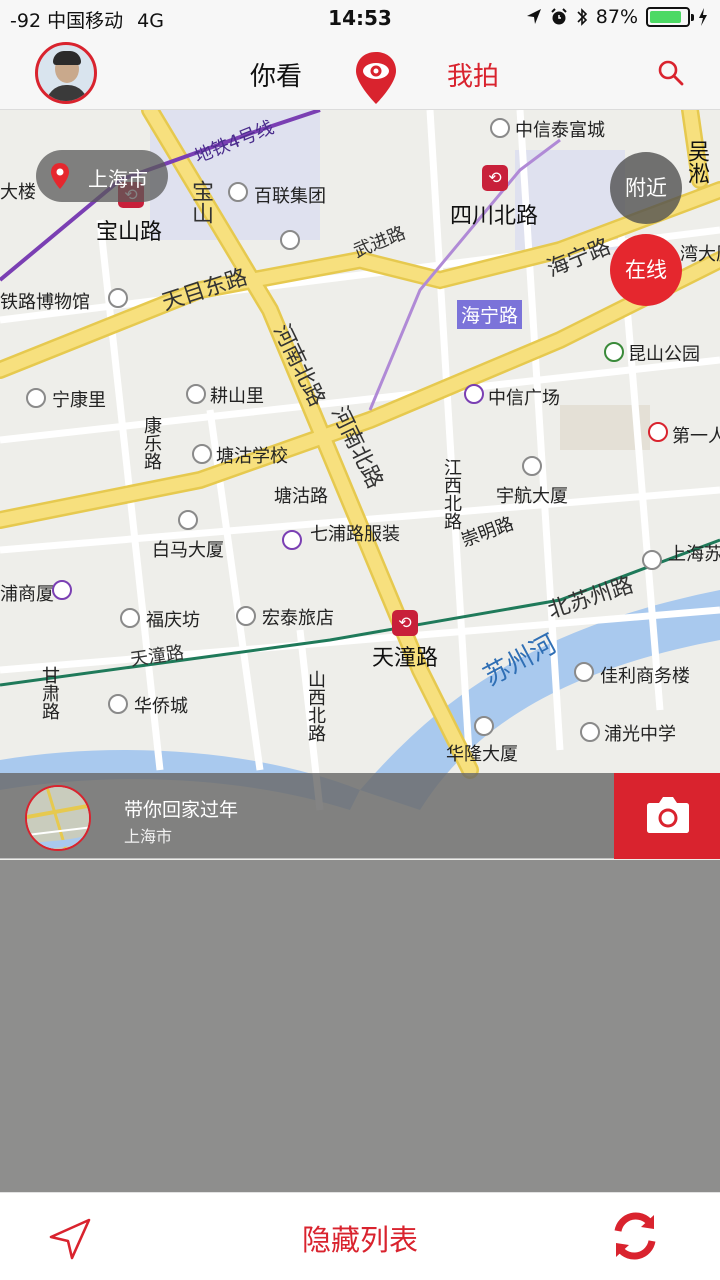 This screenshot has height=1280, width=720. What do you see at coordinates (200, 202) in the screenshot?
I see `map-label: 宝山` at bounding box center [200, 202].